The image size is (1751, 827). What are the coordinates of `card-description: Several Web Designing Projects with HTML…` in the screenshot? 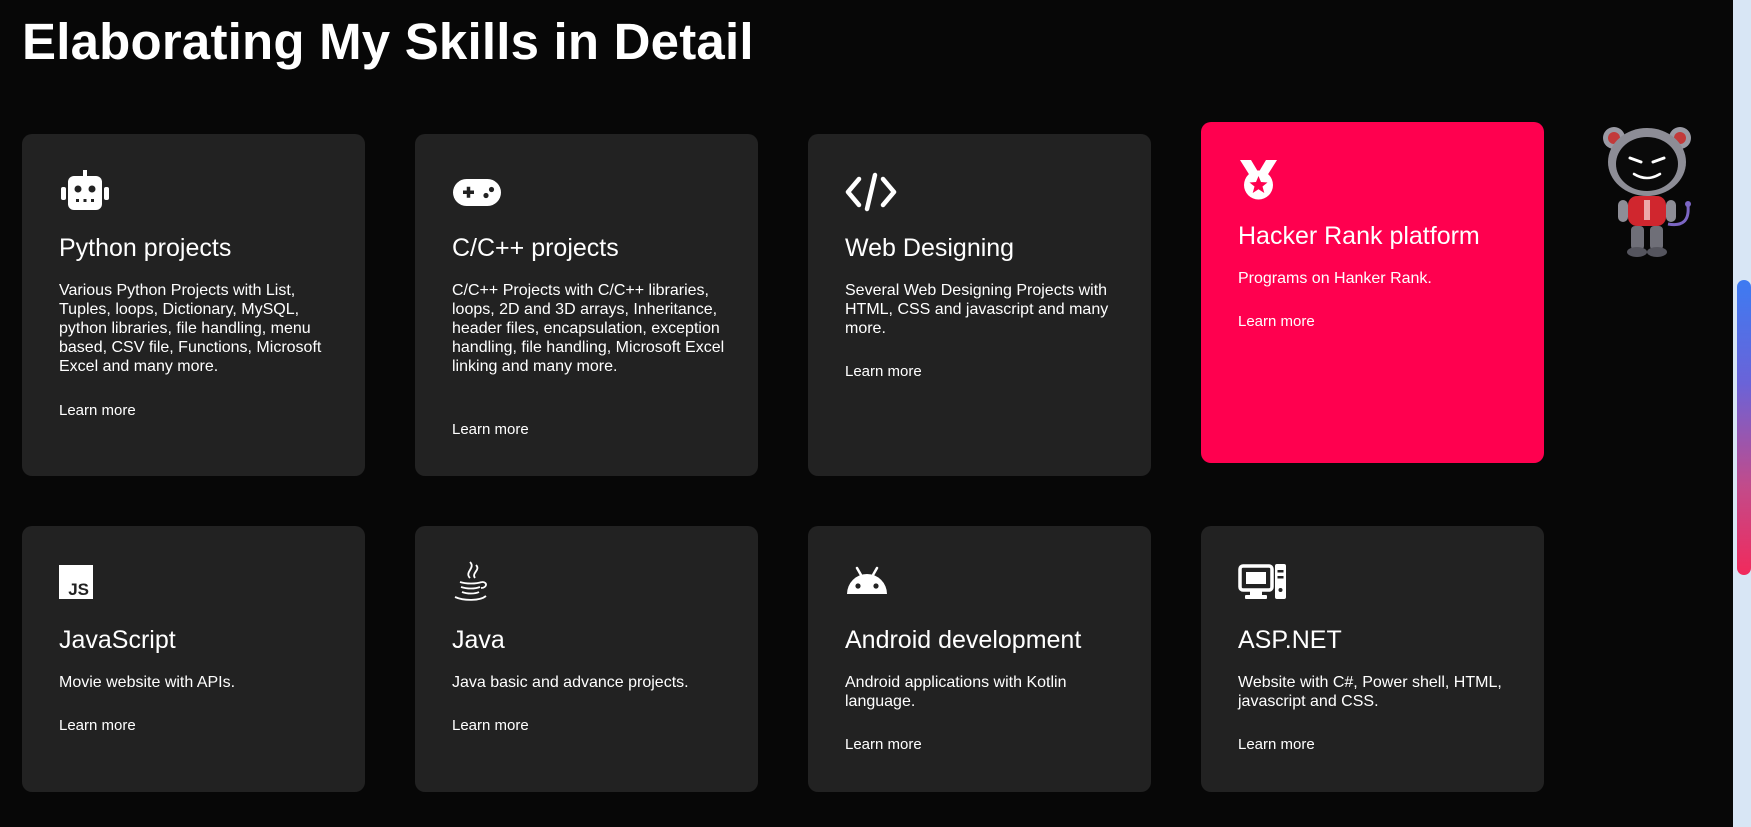 It's located at (977, 309).